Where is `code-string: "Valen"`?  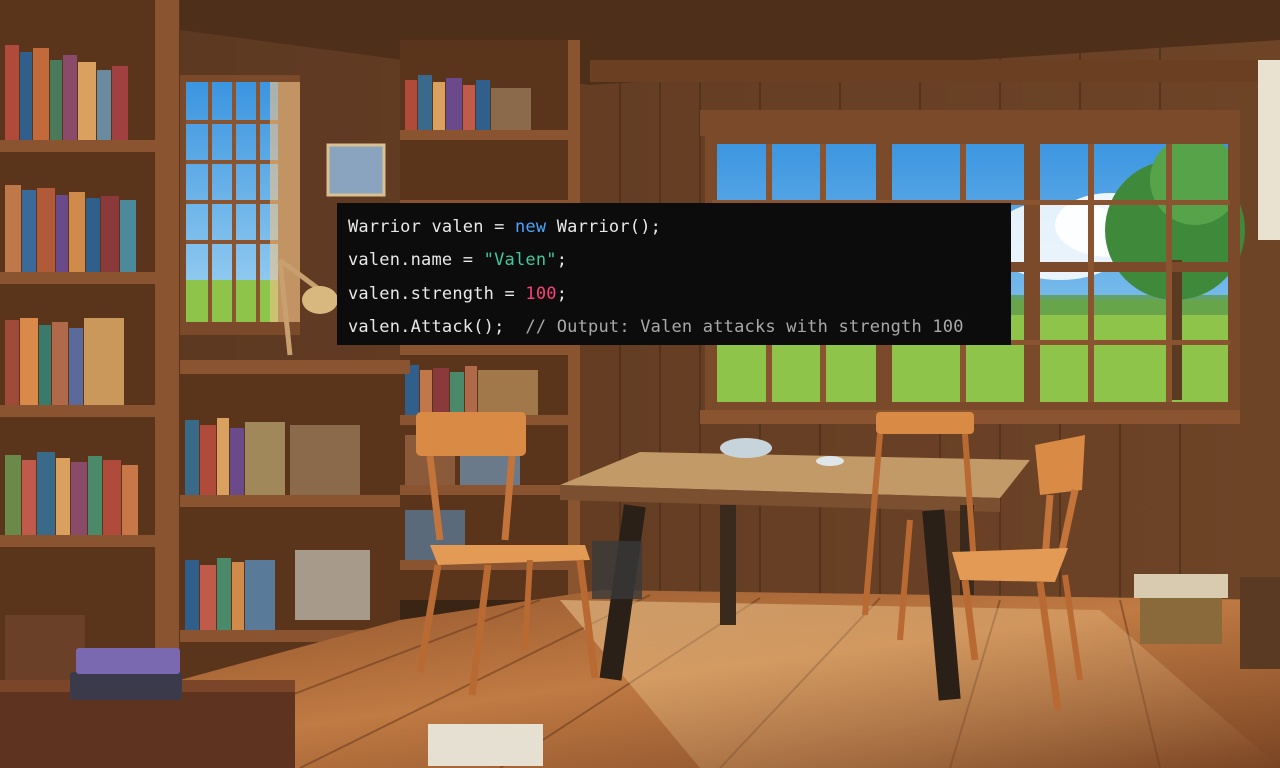
code-string: "Valen" is located at coordinates (520, 260).